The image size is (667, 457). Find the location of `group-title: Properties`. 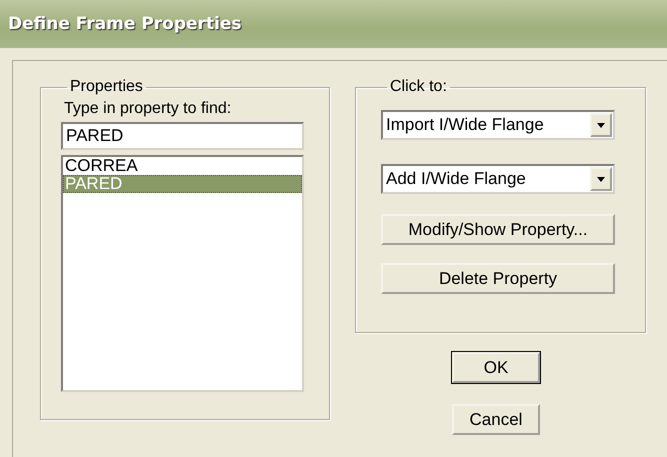

group-title: Properties is located at coordinates (106, 87).